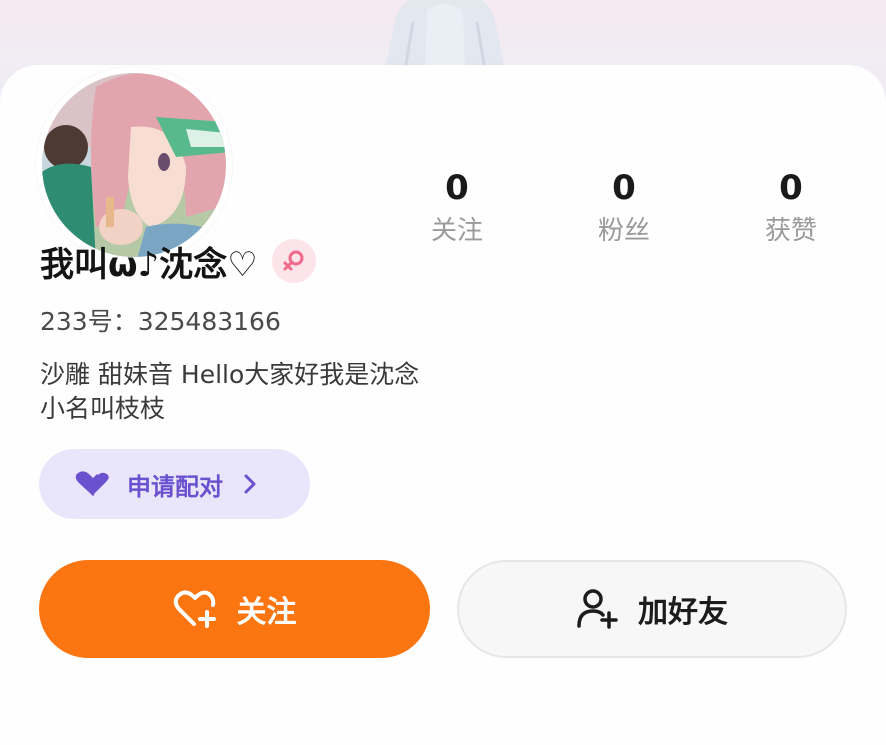 This screenshot has height=745, width=886. Describe the element at coordinates (93, 483) in the screenshot. I see `heart-icon` at that location.